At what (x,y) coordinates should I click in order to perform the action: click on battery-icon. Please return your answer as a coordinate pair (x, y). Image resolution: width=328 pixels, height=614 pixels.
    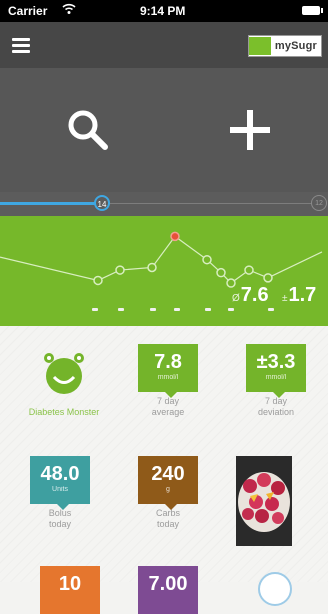
    Looking at the image, I should click on (312, 10).